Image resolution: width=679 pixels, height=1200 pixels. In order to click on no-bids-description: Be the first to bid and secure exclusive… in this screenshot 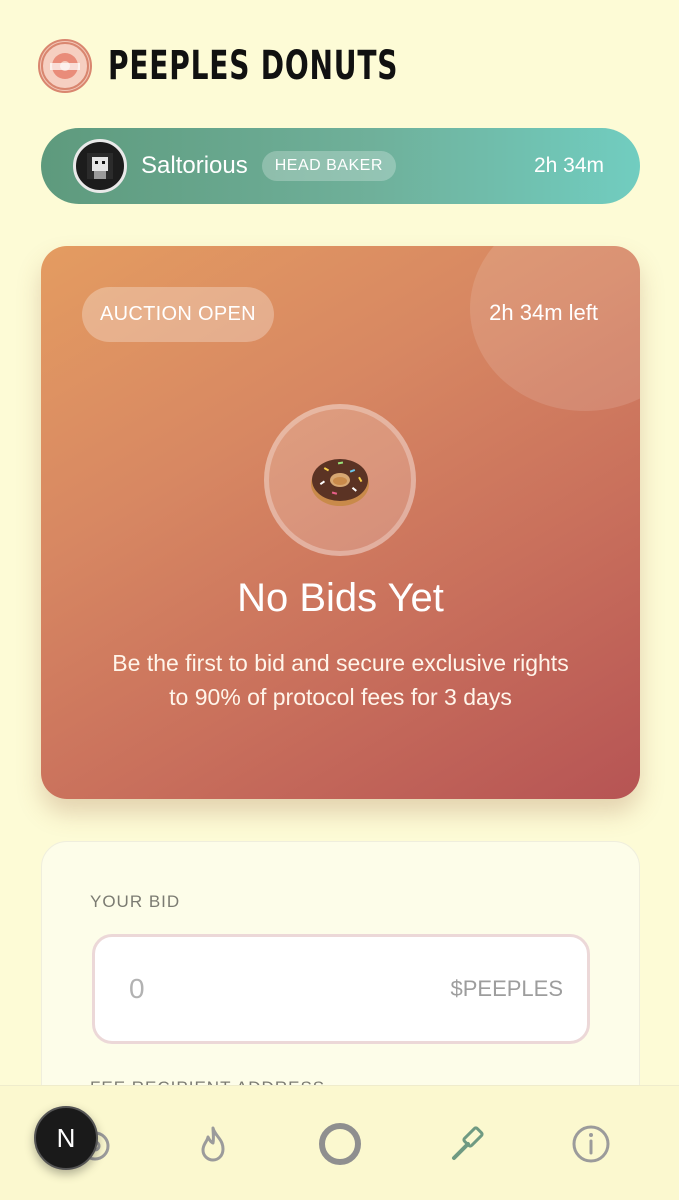, I will do `click(340, 680)`.